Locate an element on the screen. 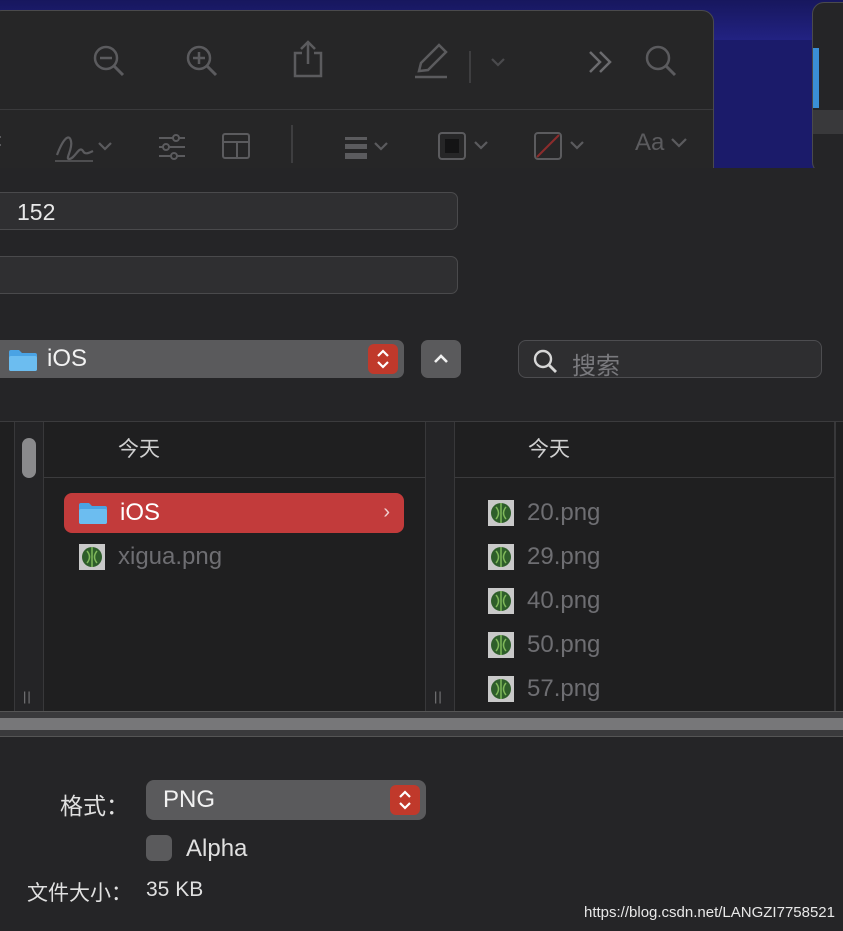 The width and height of the screenshot is (843, 931). list-item-file: 50.png is located at coordinates (537, 645).